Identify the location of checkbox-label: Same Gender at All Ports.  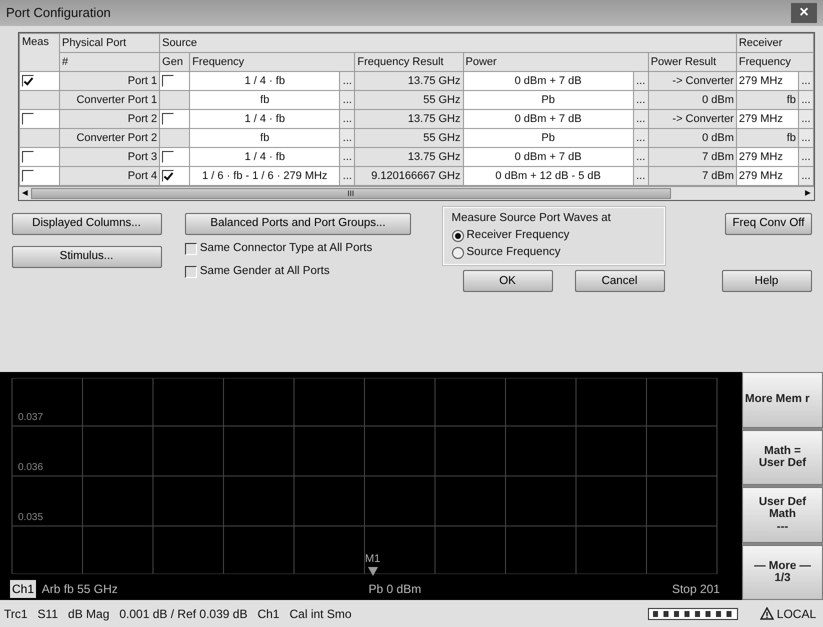
(265, 272).